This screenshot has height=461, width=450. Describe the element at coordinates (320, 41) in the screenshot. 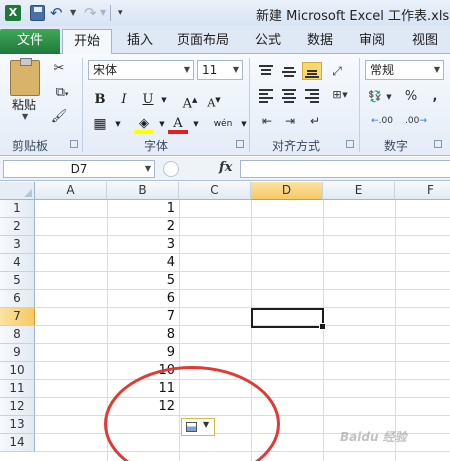

I see `tab-data: 数据` at that location.